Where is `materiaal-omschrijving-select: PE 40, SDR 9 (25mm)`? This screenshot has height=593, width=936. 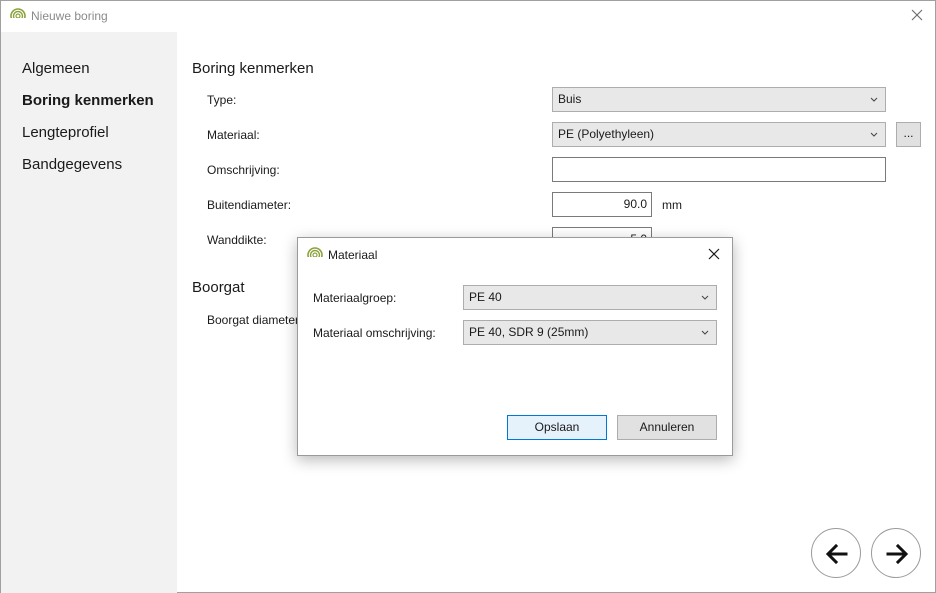 materiaal-omschrijving-select: PE 40, SDR 9 (25mm) is located at coordinates (590, 332).